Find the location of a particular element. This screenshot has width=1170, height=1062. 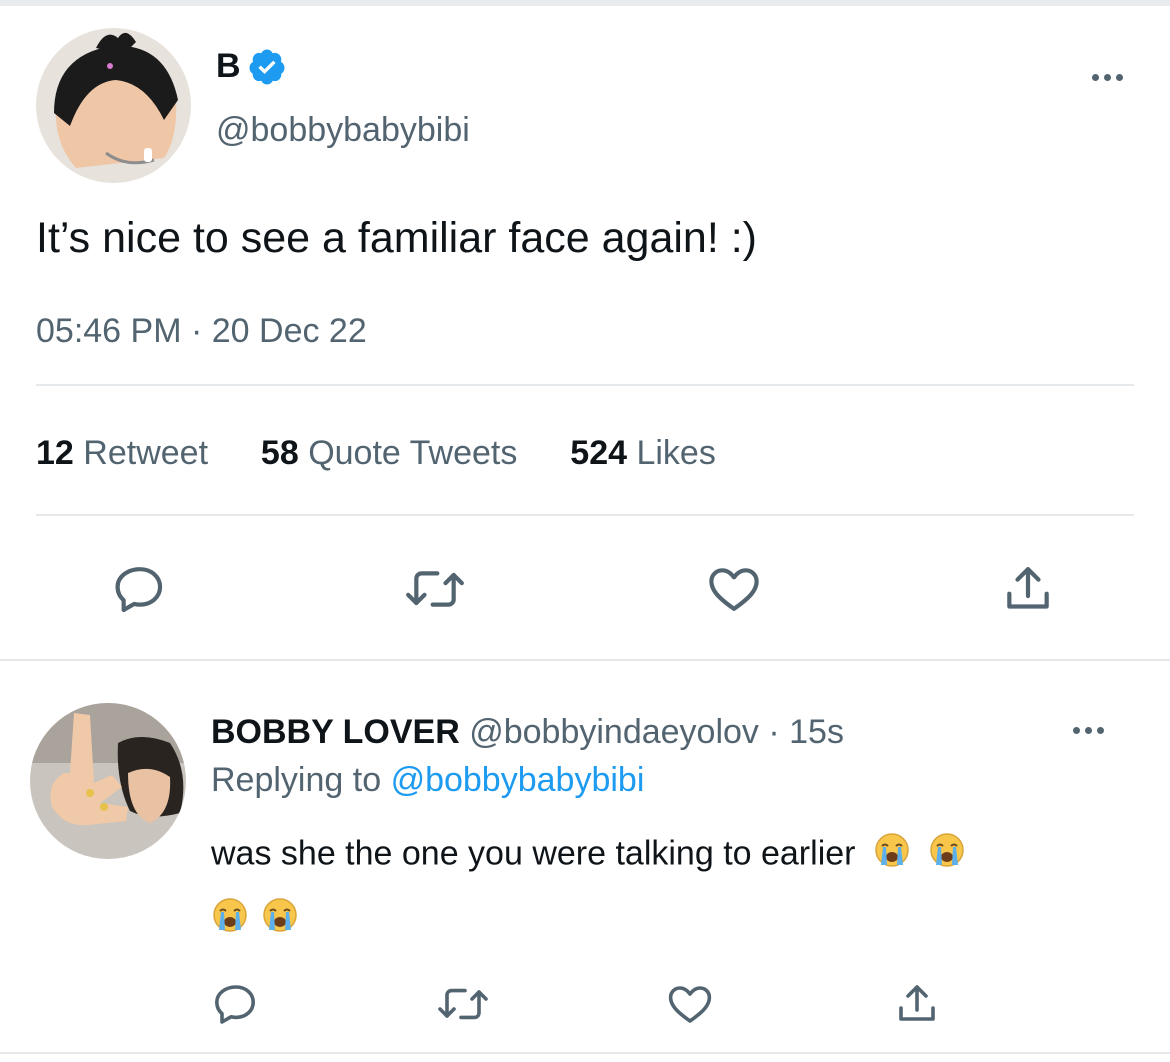

top-divider is located at coordinates (585, 3).